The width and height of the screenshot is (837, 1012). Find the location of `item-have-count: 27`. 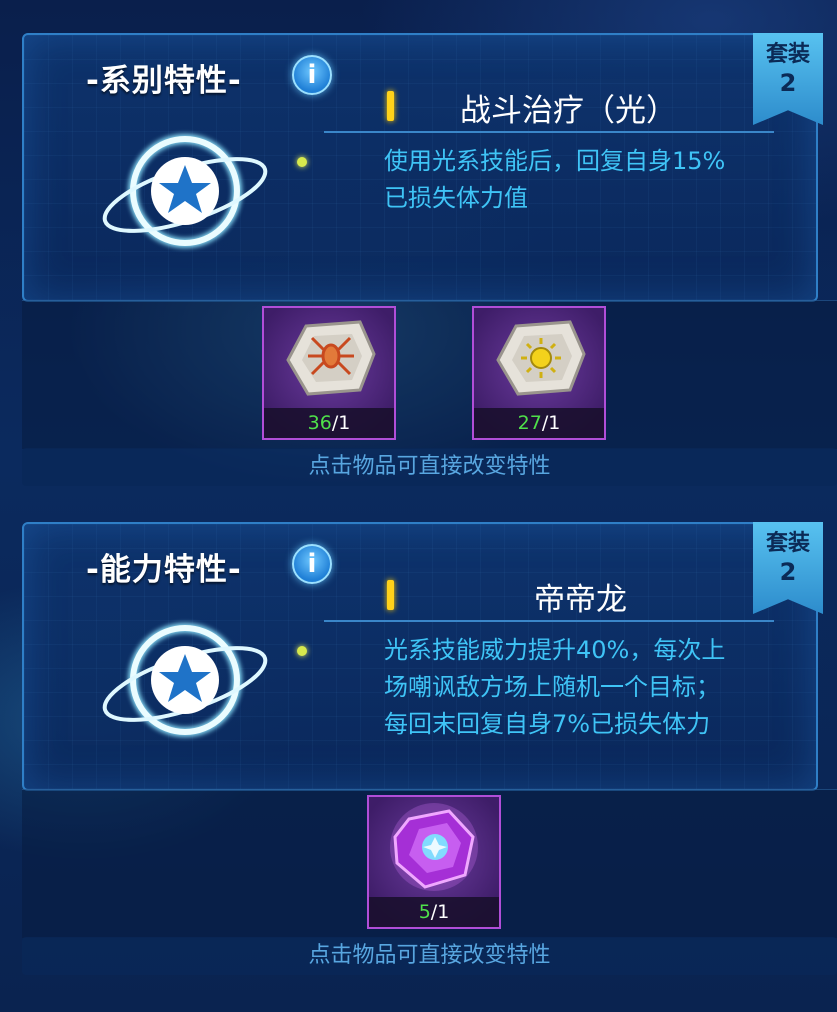

item-have-count: 27 is located at coordinates (529, 423).